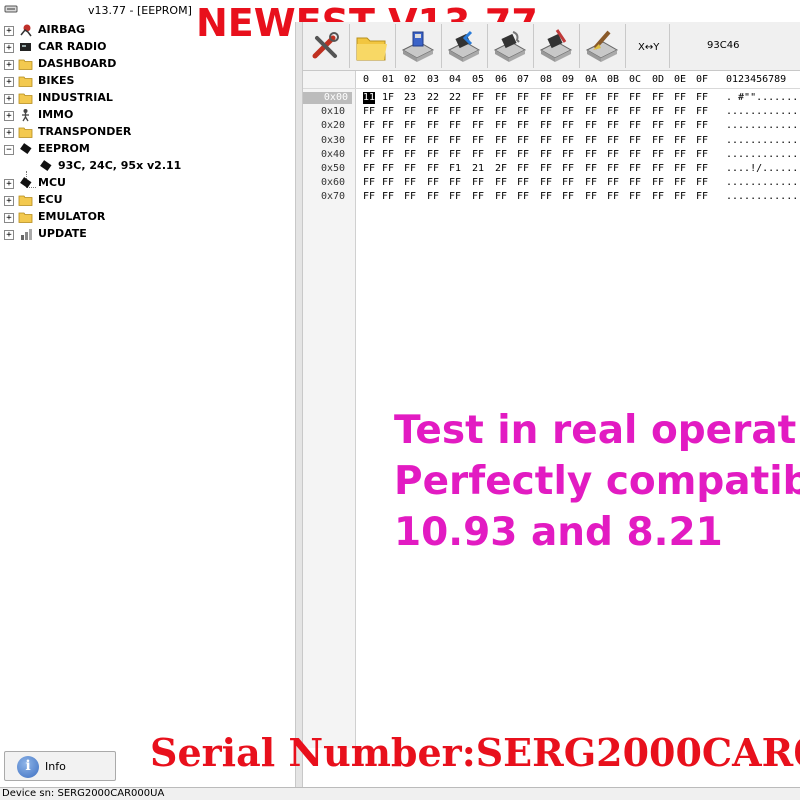 This screenshot has width=800, height=800. I want to click on tree-item-ecu: + ECU, so click(147, 200).